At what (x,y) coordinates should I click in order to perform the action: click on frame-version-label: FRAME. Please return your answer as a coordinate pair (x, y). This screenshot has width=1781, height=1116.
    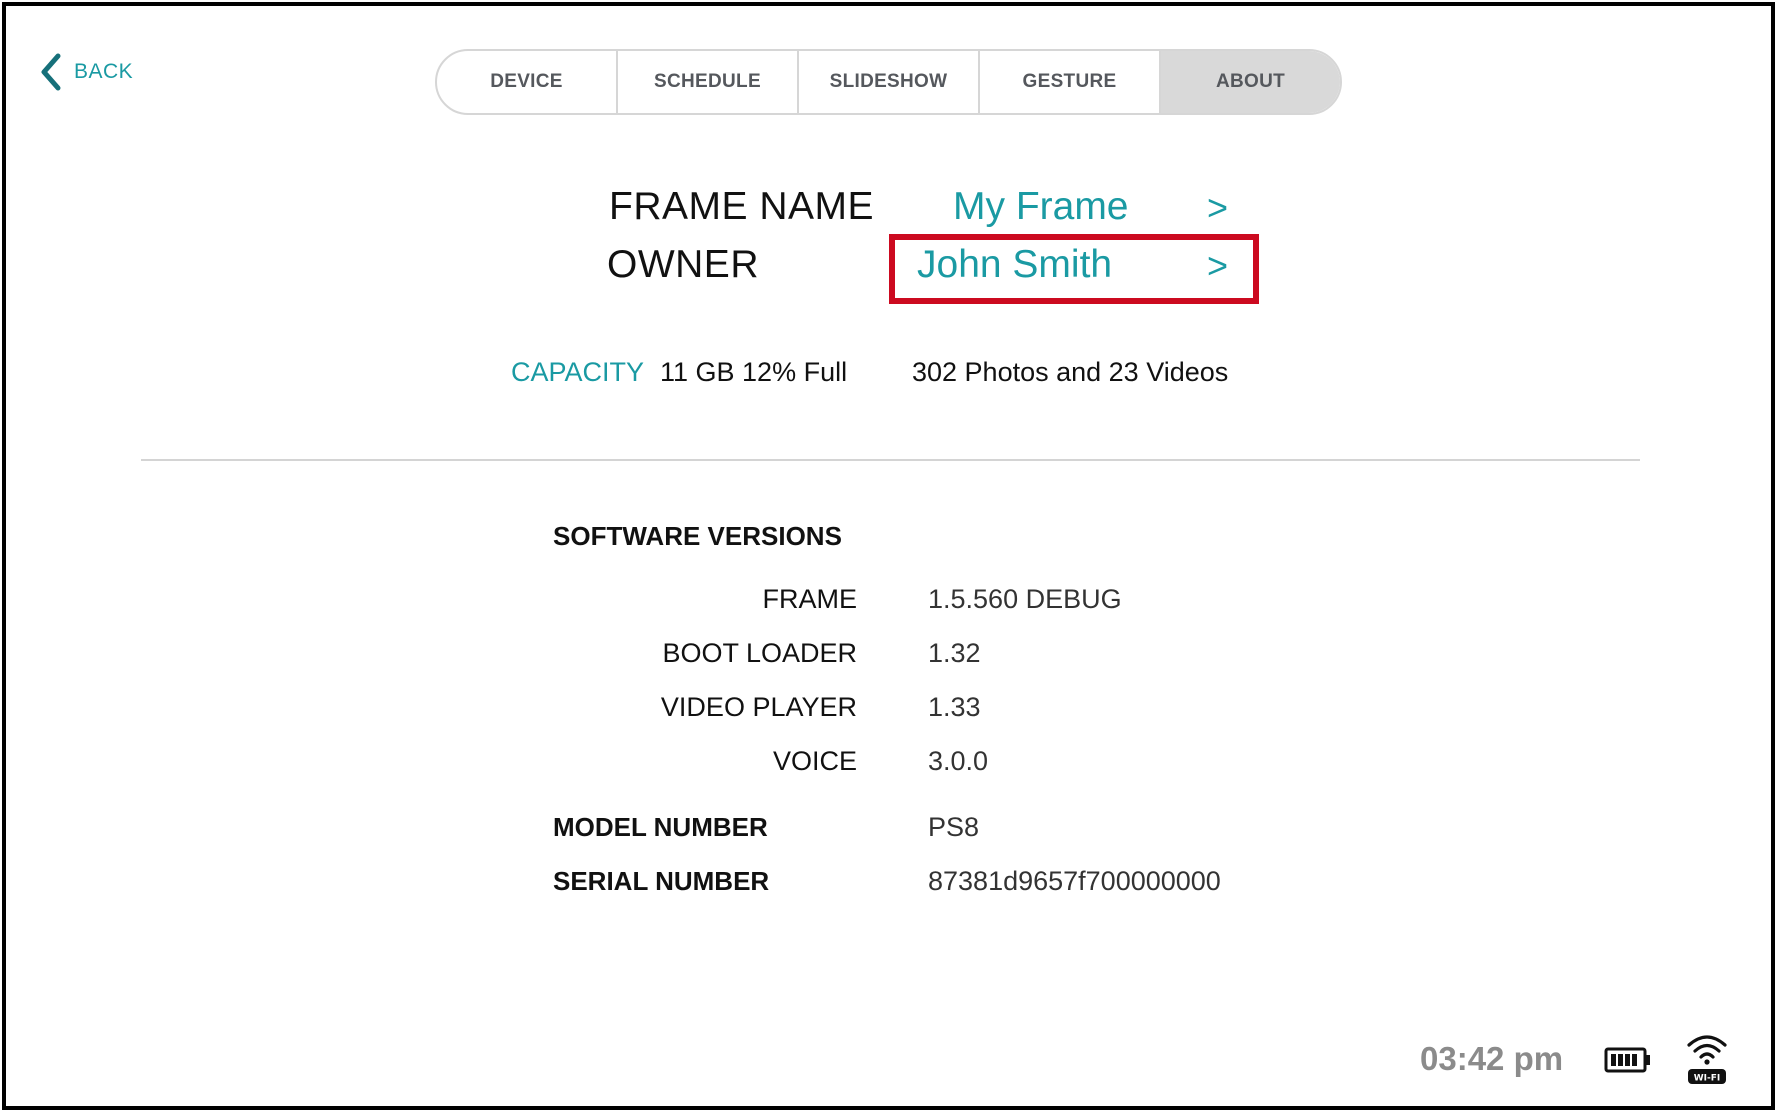
    Looking at the image, I should click on (810, 599).